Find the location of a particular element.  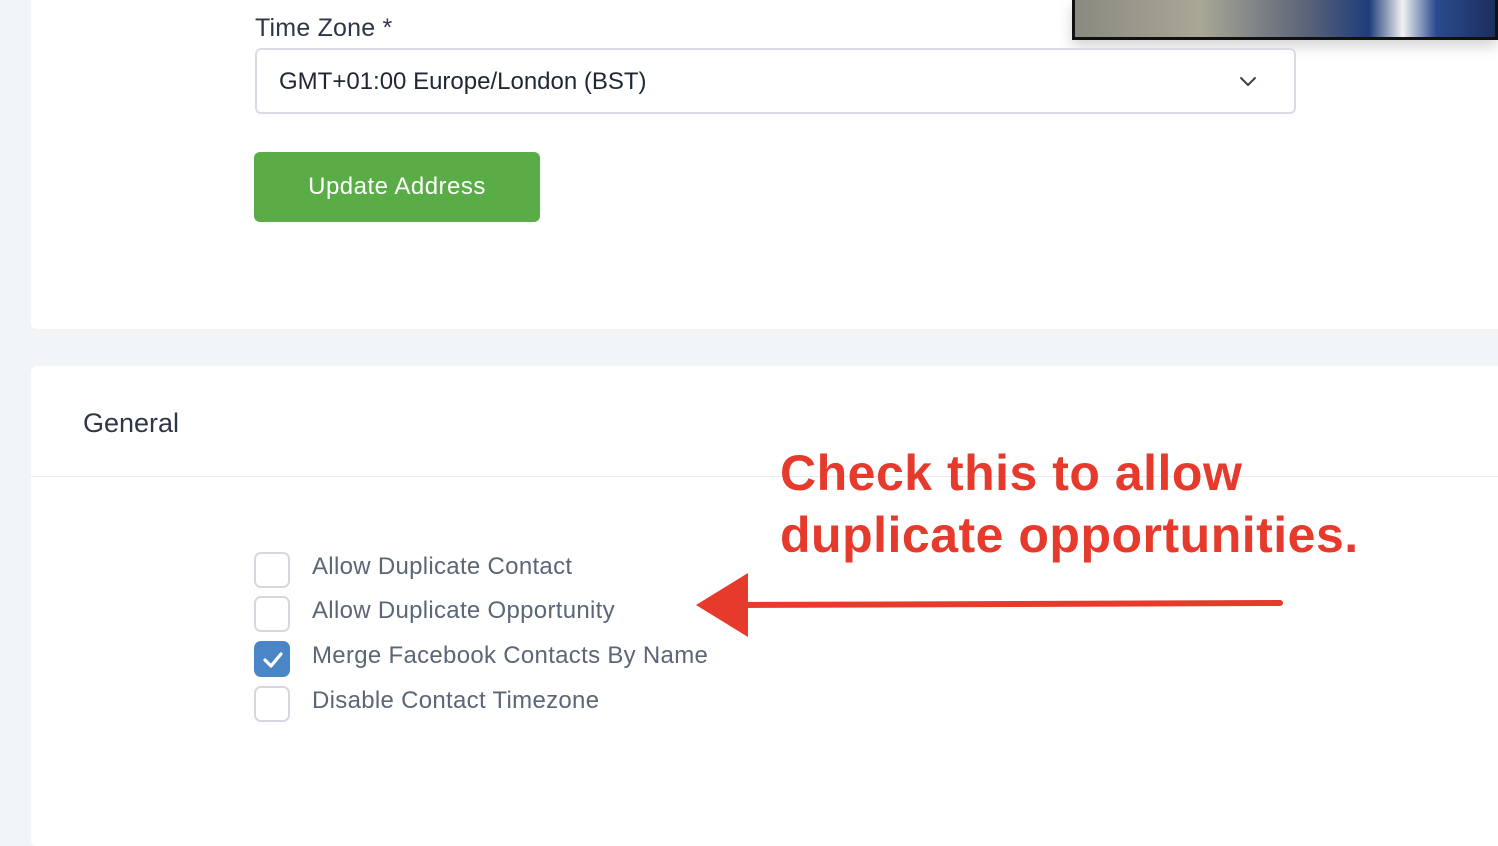

merge-facebook-contacts-label: Merge Facebook Contacts By Name is located at coordinates (510, 655).